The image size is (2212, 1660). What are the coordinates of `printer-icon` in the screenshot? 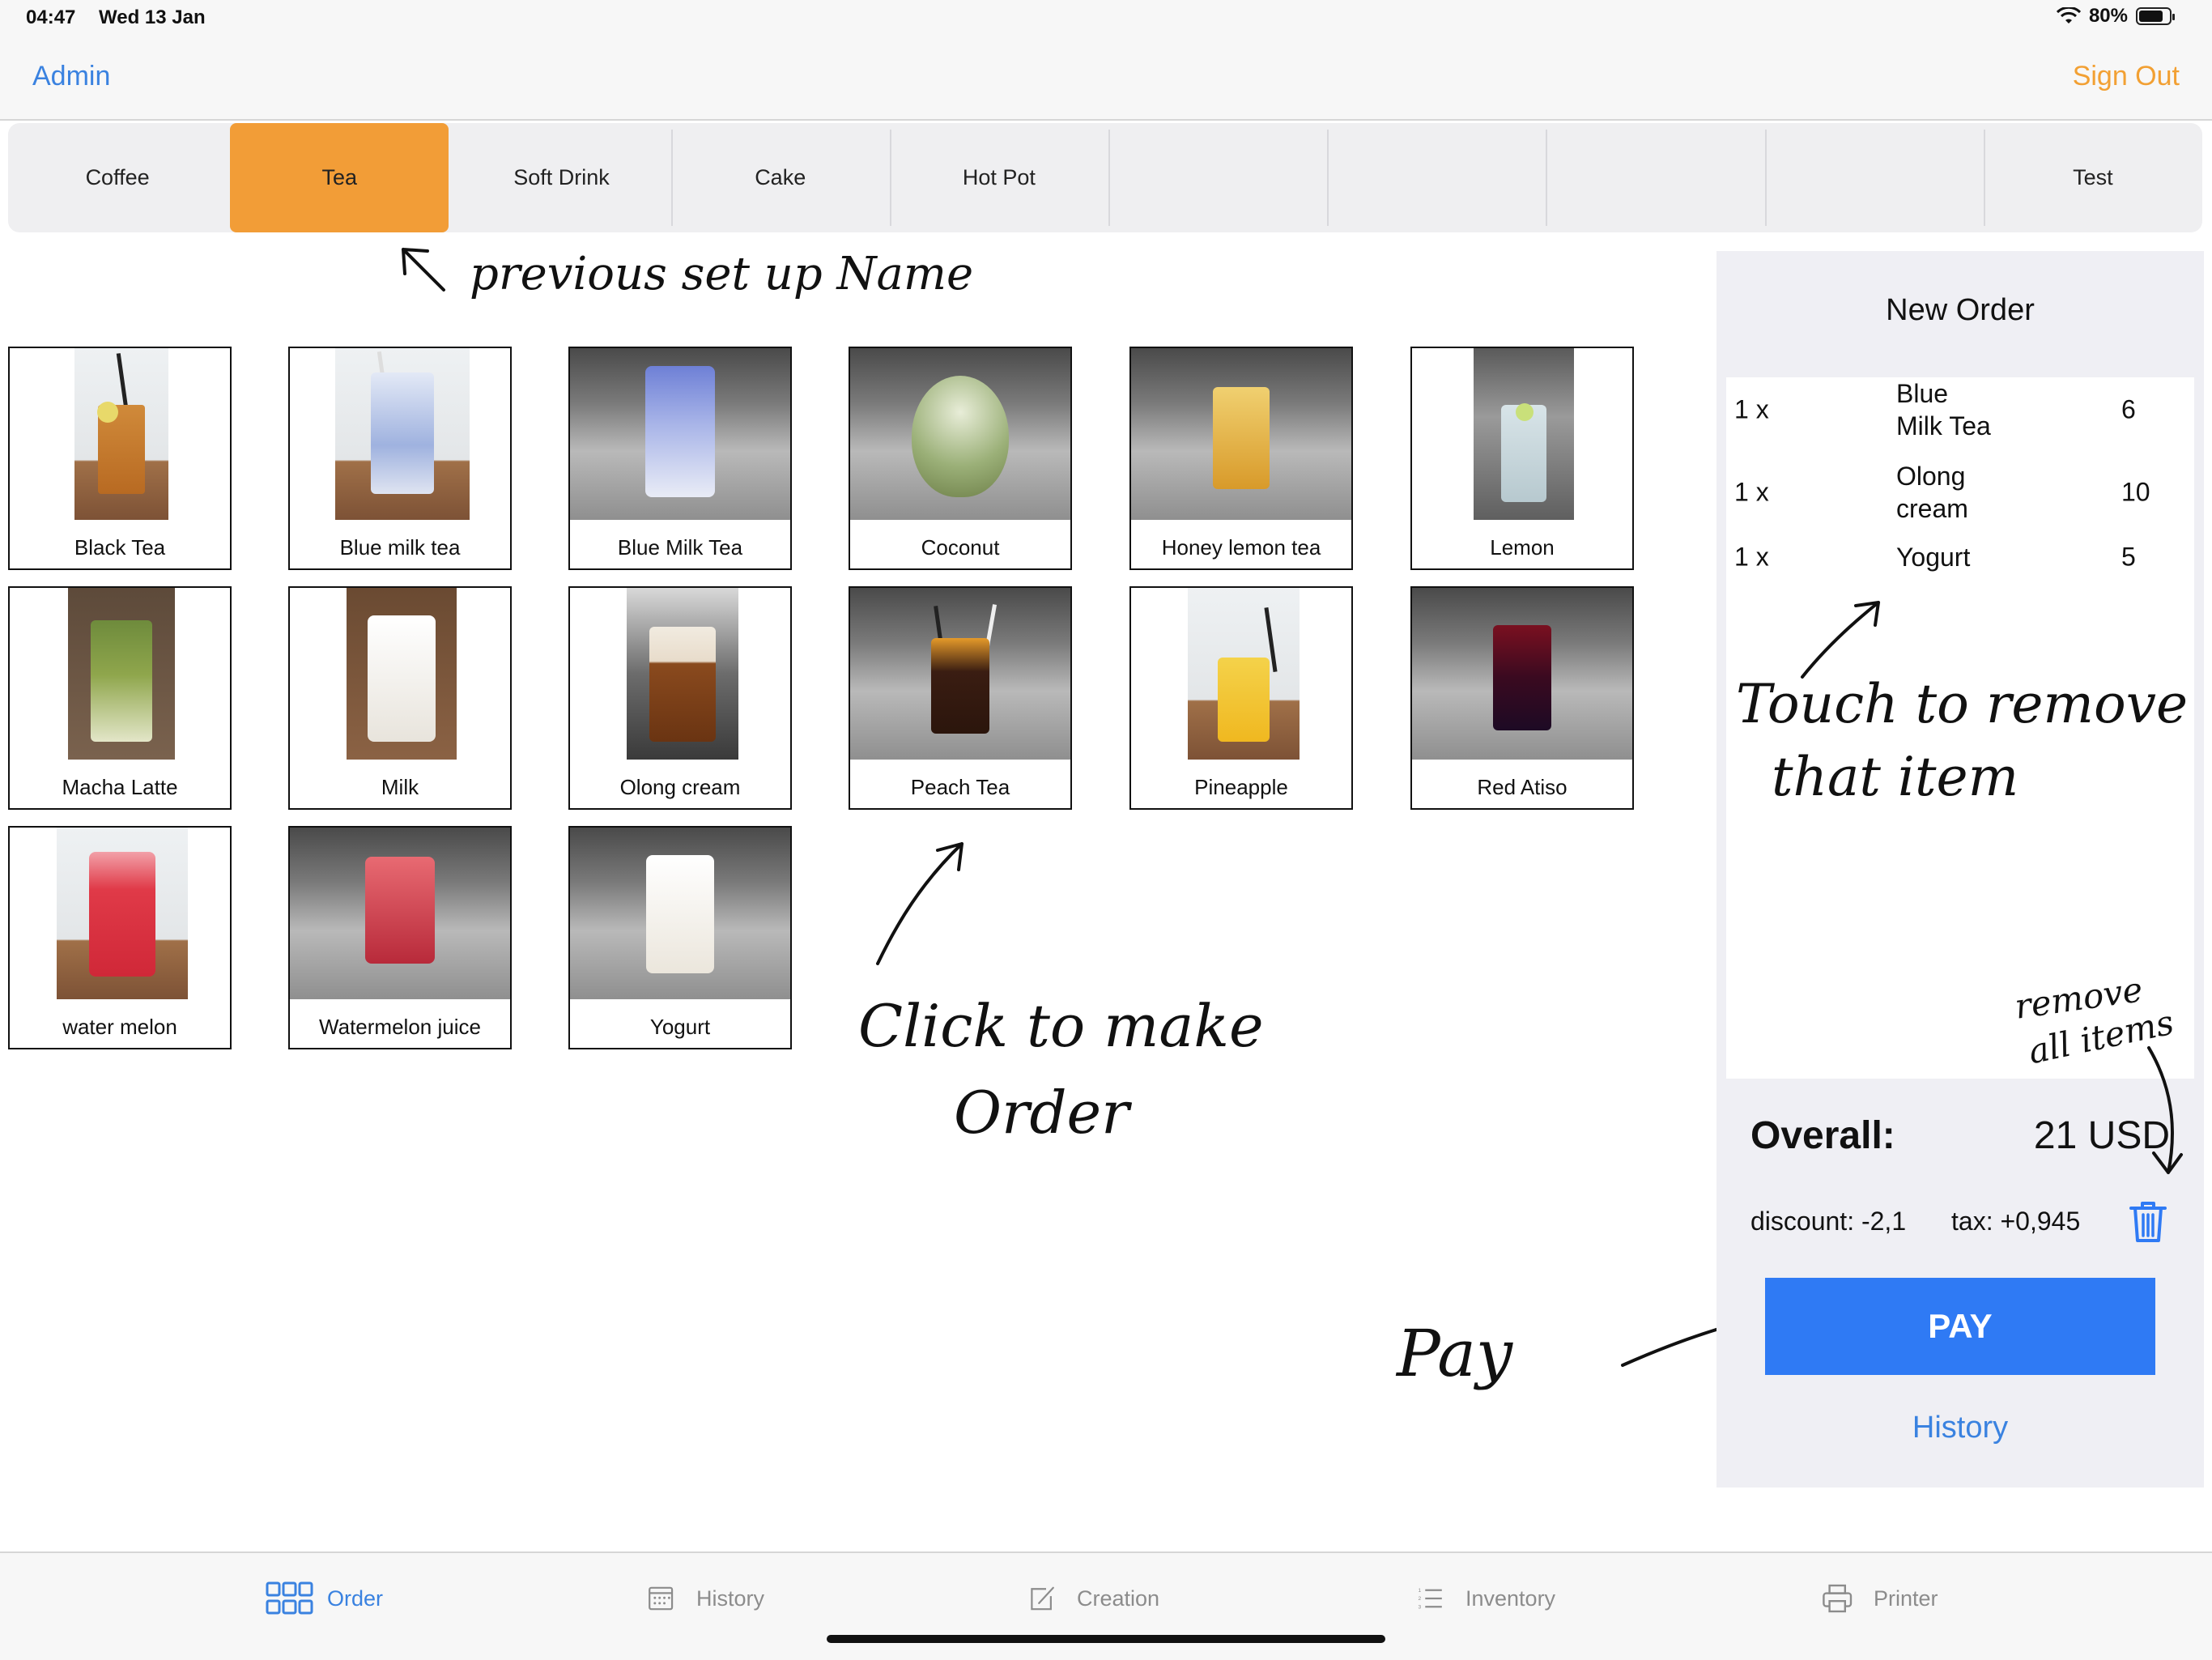 It's located at (1838, 1599).